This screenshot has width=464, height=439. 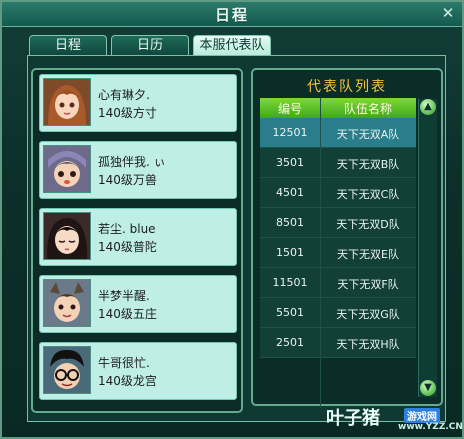 What do you see at coordinates (448, 13) in the screenshot?
I see `close-icon: ✕` at bounding box center [448, 13].